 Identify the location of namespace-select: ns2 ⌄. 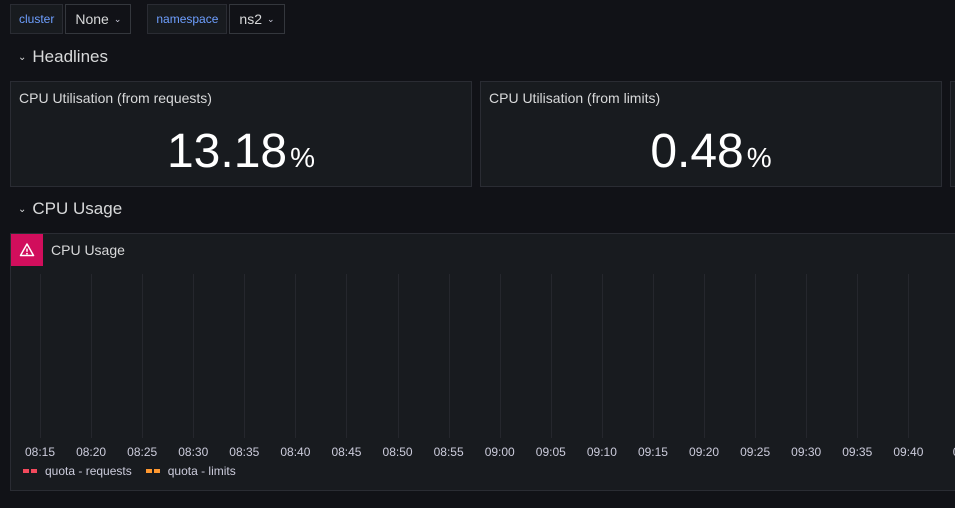
(257, 19).